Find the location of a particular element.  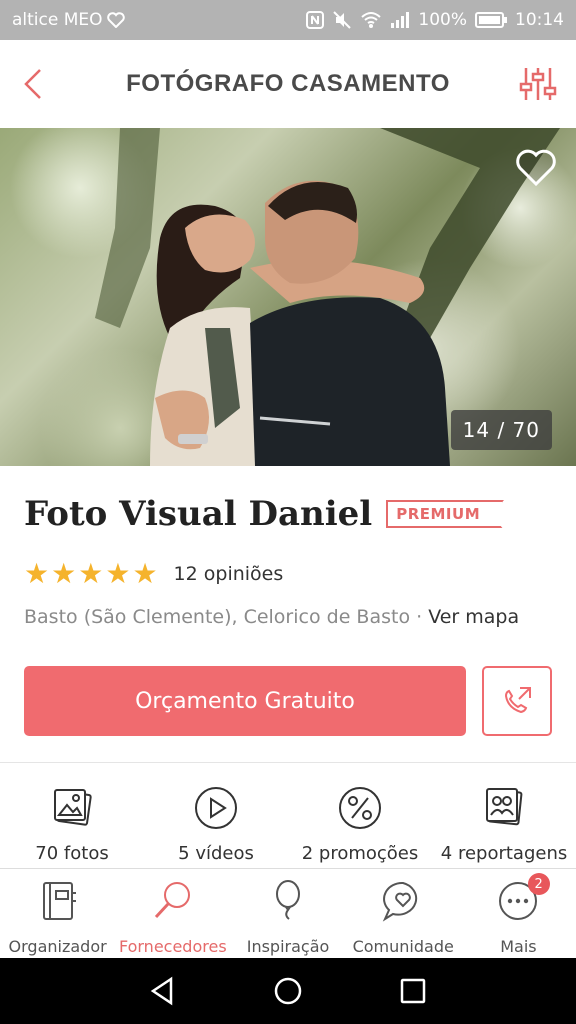

rating-row: ★ ★ ★ ★ ★ 12 opiniões is located at coordinates (153, 574).